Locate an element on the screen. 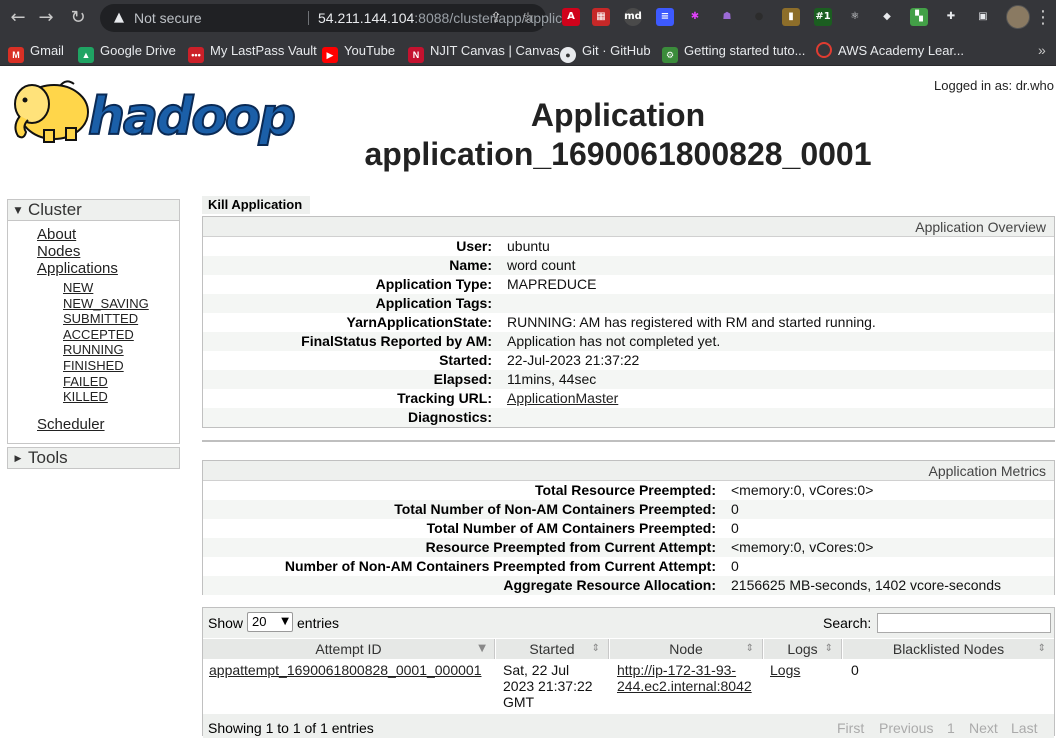 The image size is (1056, 740). tracking-url-link: ApplicationMaster is located at coordinates (562, 398).